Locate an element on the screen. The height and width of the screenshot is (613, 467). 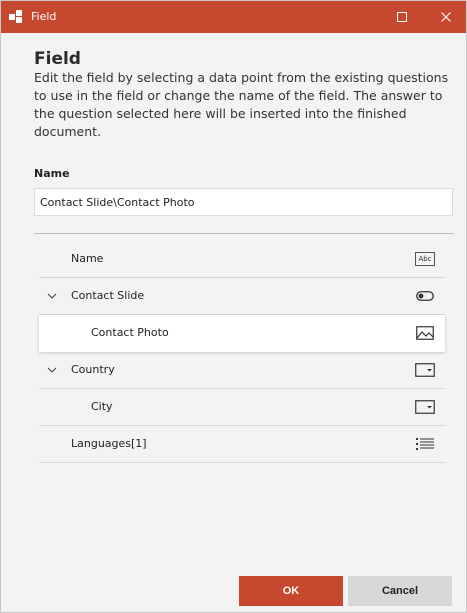
divider is located at coordinates (244, 233).